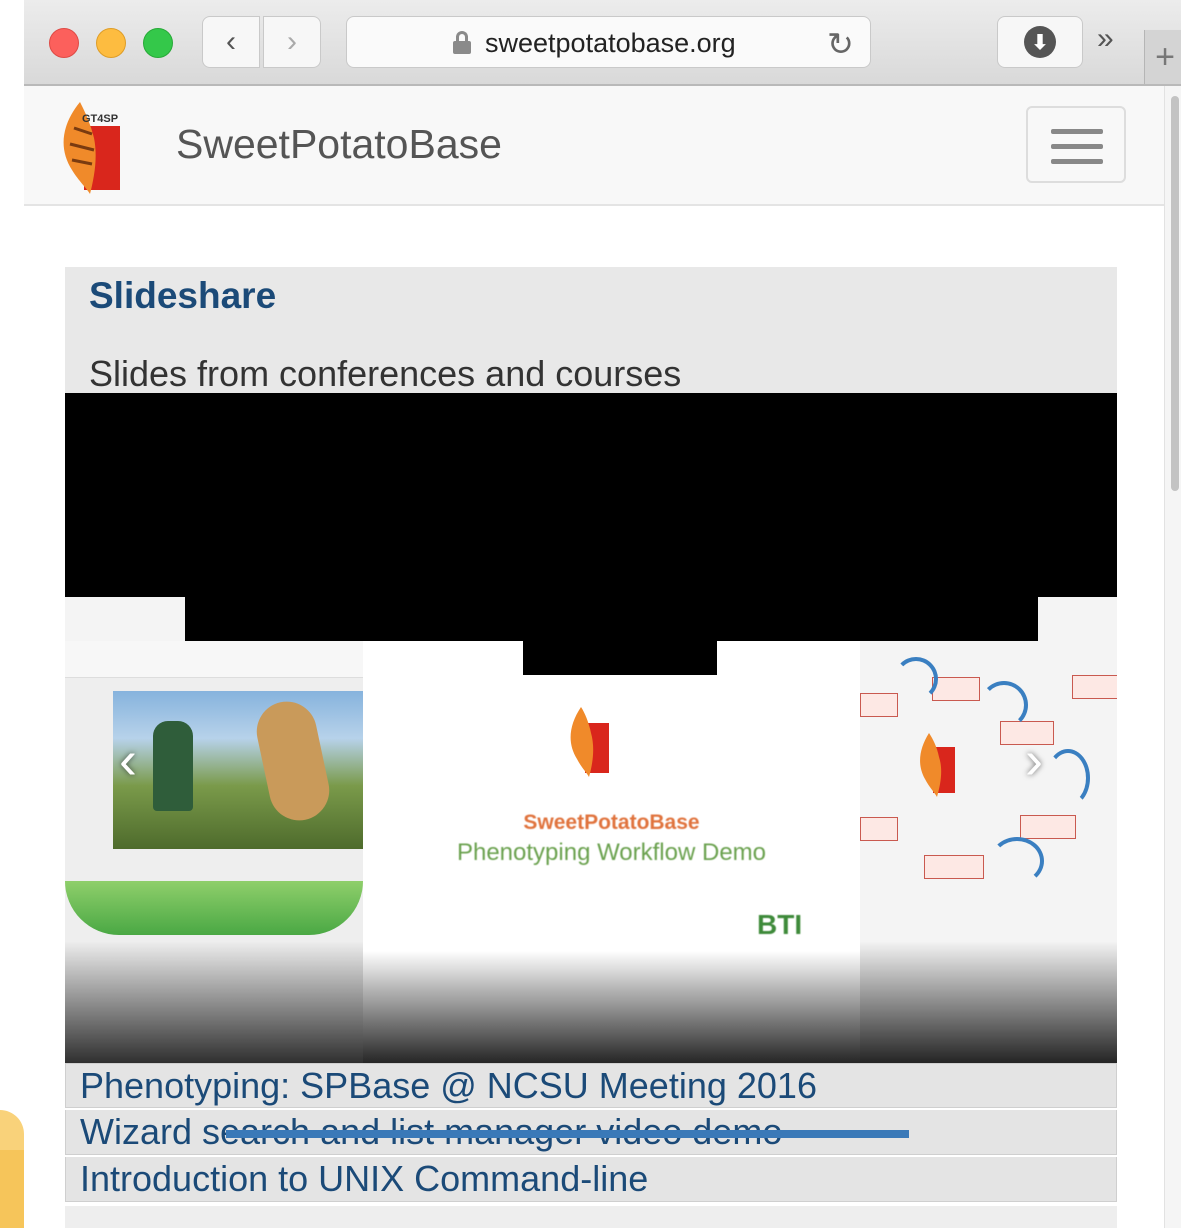 This screenshot has width=1181, height=1228. Describe the element at coordinates (111, 43) in the screenshot. I see `minimize-window-button` at that location.